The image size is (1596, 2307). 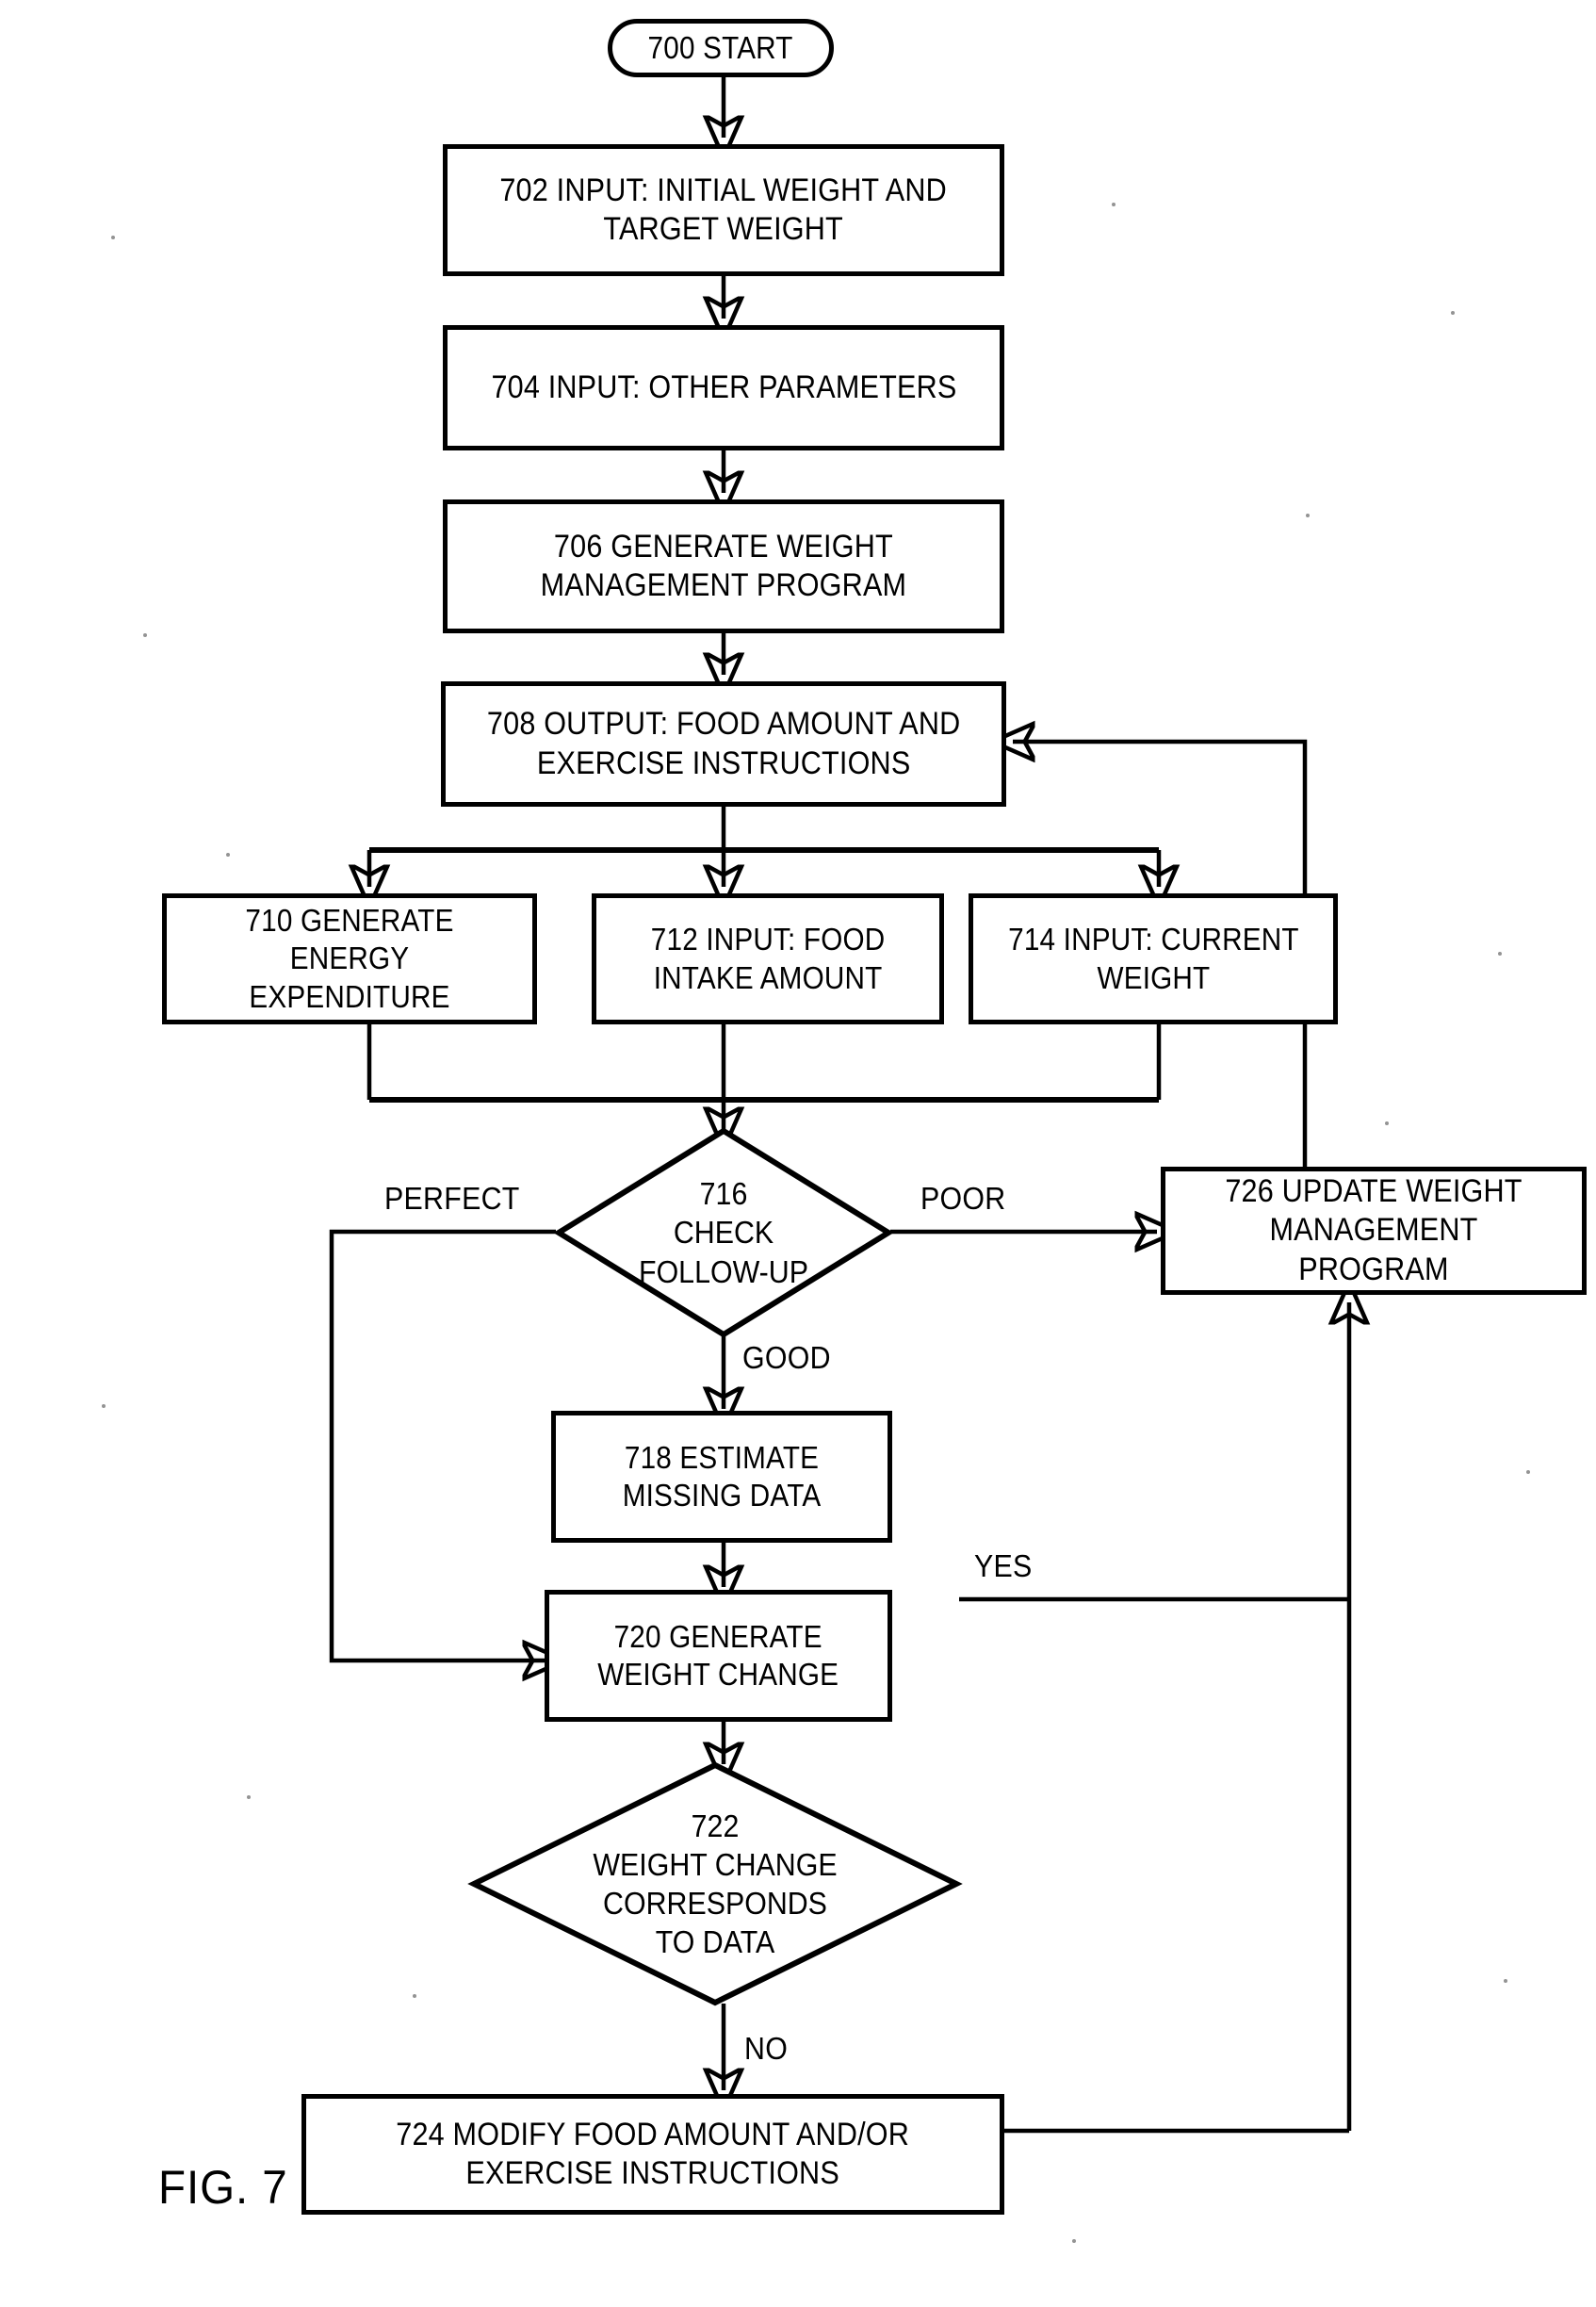 What do you see at coordinates (442, 1445) in the screenshot?
I see `edge-716-720-perfect` at bounding box center [442, 1445].